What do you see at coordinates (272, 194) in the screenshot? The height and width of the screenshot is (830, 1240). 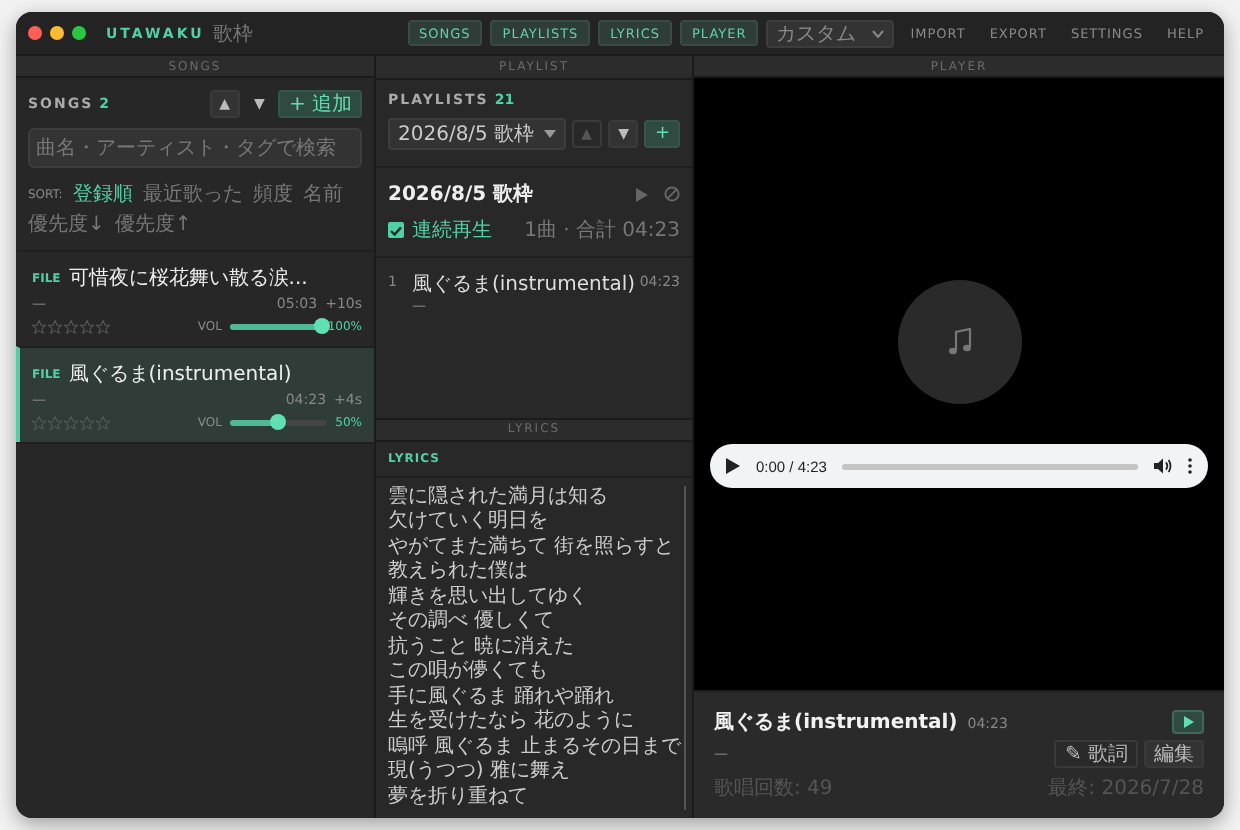 I see `sort-option: 頻度` at bounding box center [272, 194].